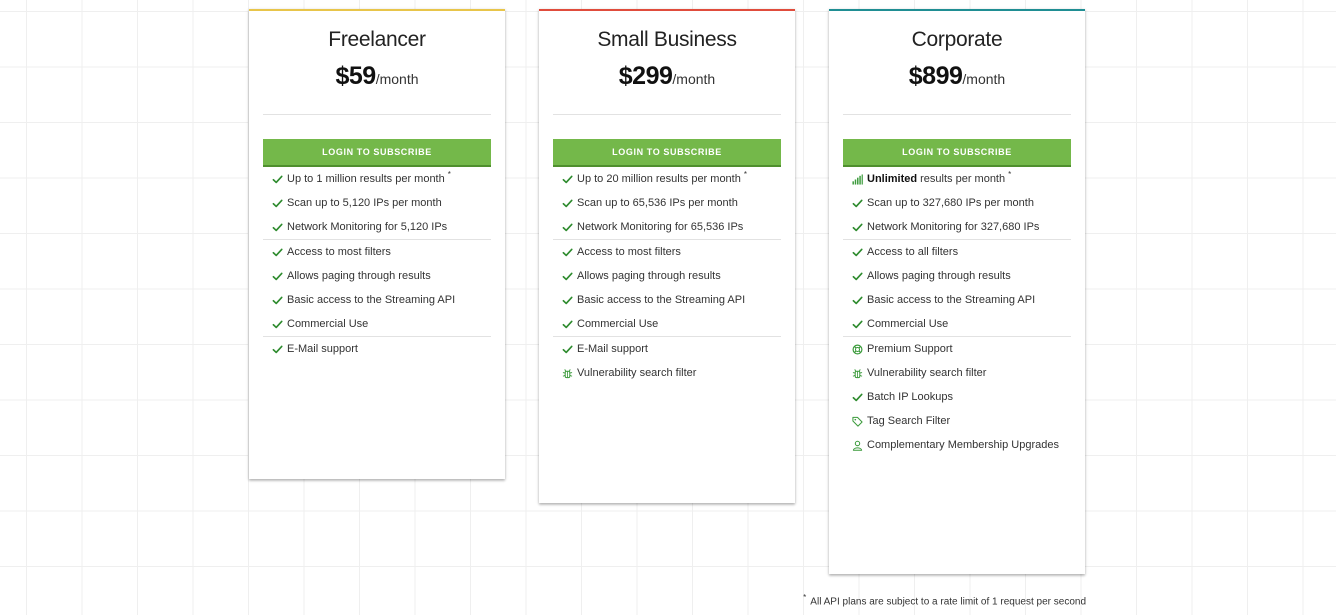 The image size is (1336, 615). Describe the element at coordinates (909, 421) in the screenshot. I see `feature-text: Tag Search Filter` at that location.